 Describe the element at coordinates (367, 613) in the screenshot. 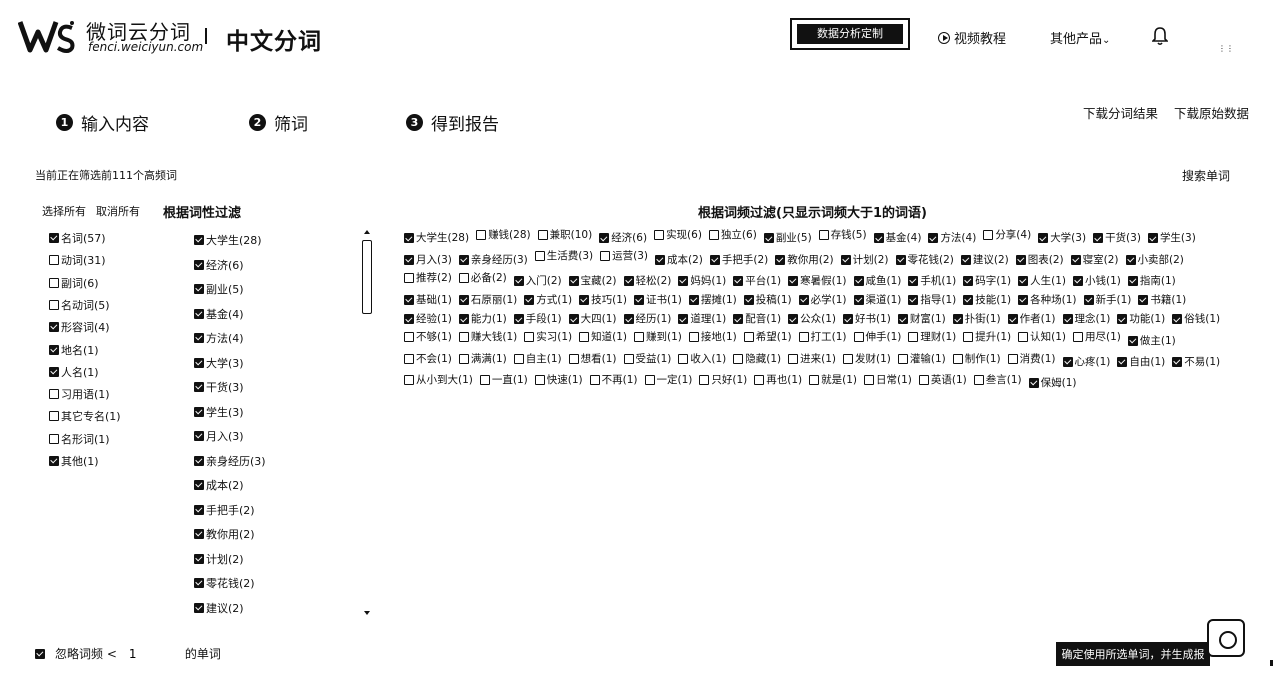

I see `scroll-down-arrow` at that location.